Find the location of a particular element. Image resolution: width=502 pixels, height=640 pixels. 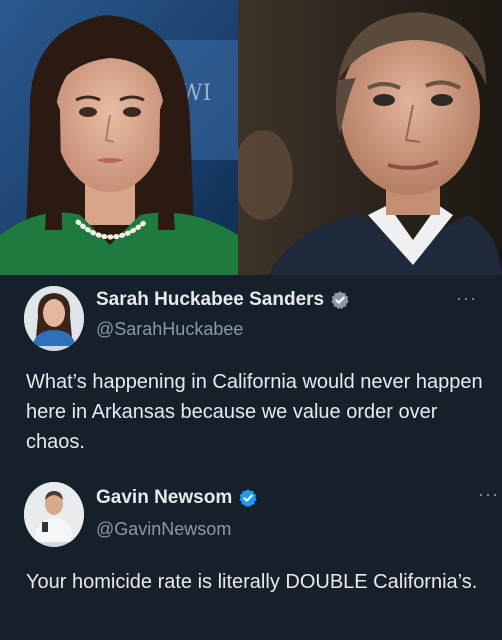

tweet-1-name-row: Sarah Huckabee Sanders is located at coordinates (223, 300).